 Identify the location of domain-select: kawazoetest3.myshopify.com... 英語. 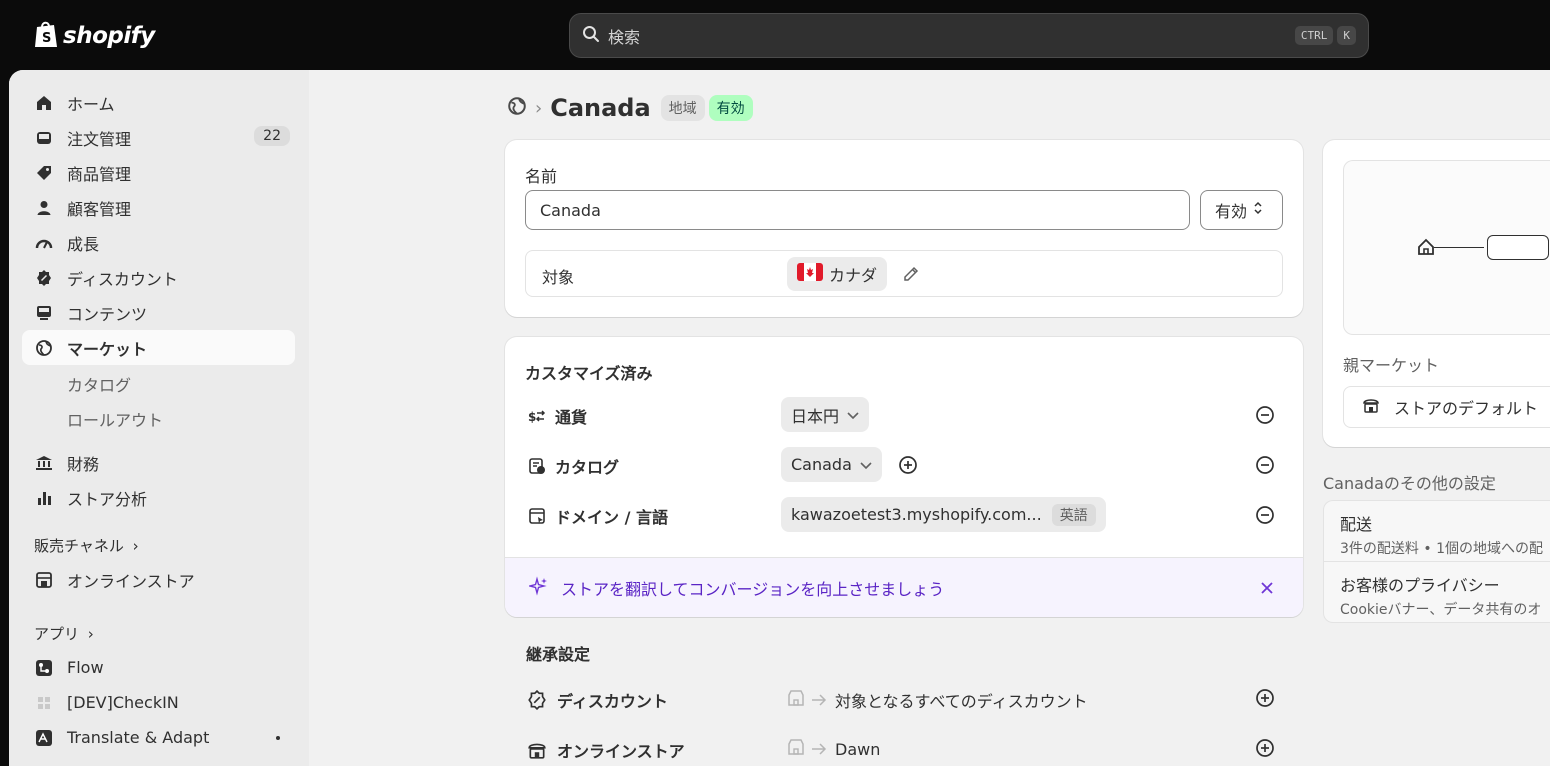
(943, 514).